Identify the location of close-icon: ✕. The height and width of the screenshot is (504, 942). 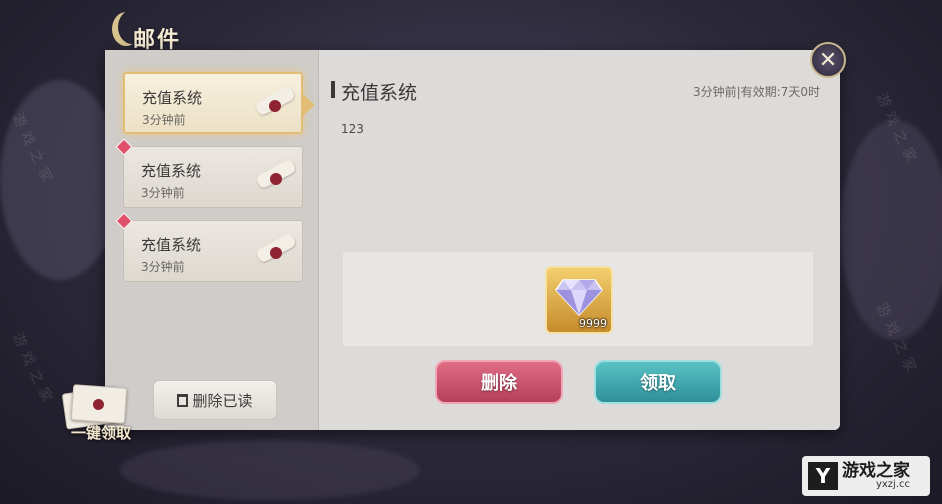
(828, 60).